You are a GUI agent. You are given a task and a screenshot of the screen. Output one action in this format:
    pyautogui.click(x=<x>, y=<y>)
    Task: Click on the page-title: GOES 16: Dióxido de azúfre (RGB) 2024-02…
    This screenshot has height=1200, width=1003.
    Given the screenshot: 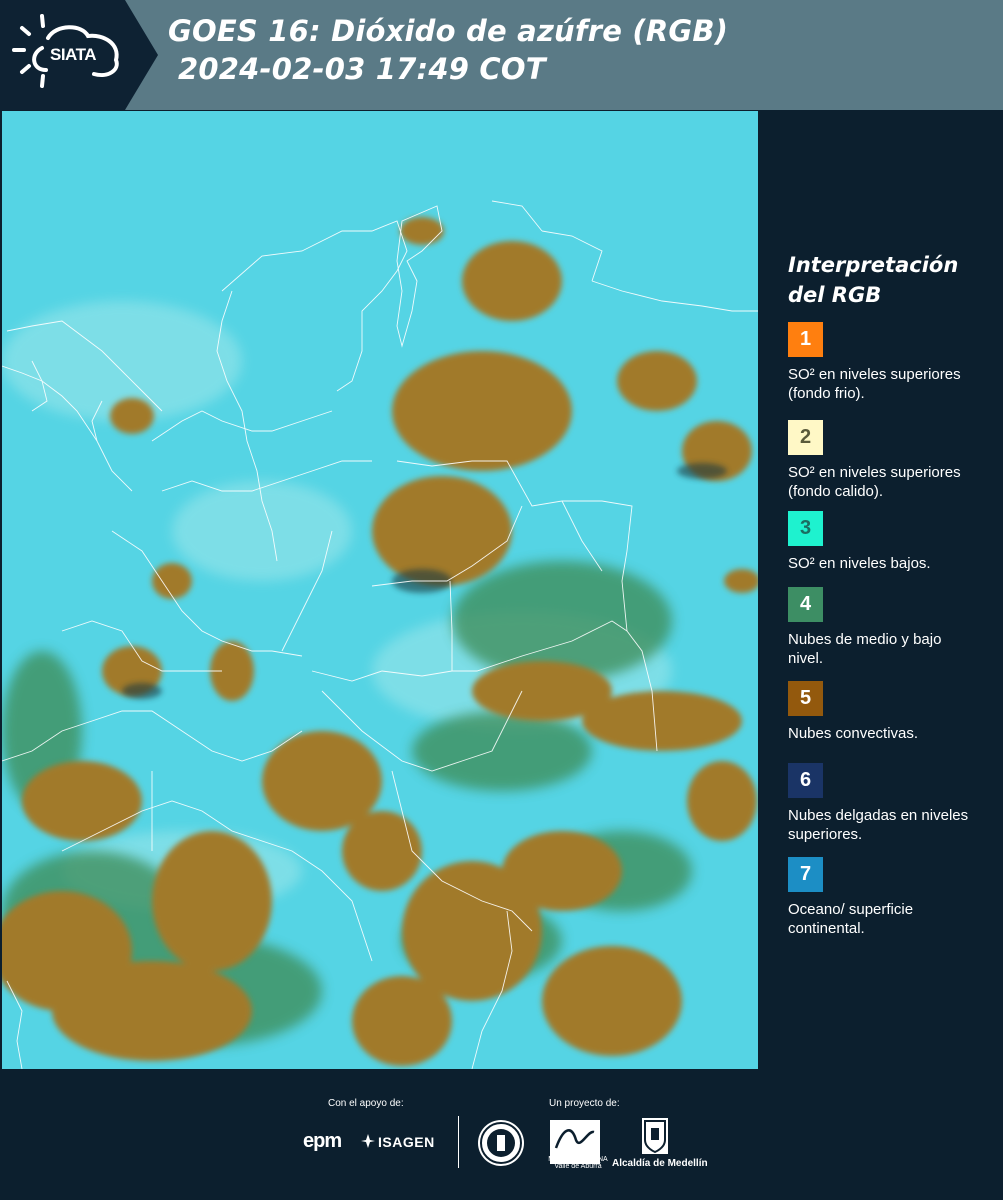 What is the action you would take?
    pyautogui.click(x=448, y=50)
    